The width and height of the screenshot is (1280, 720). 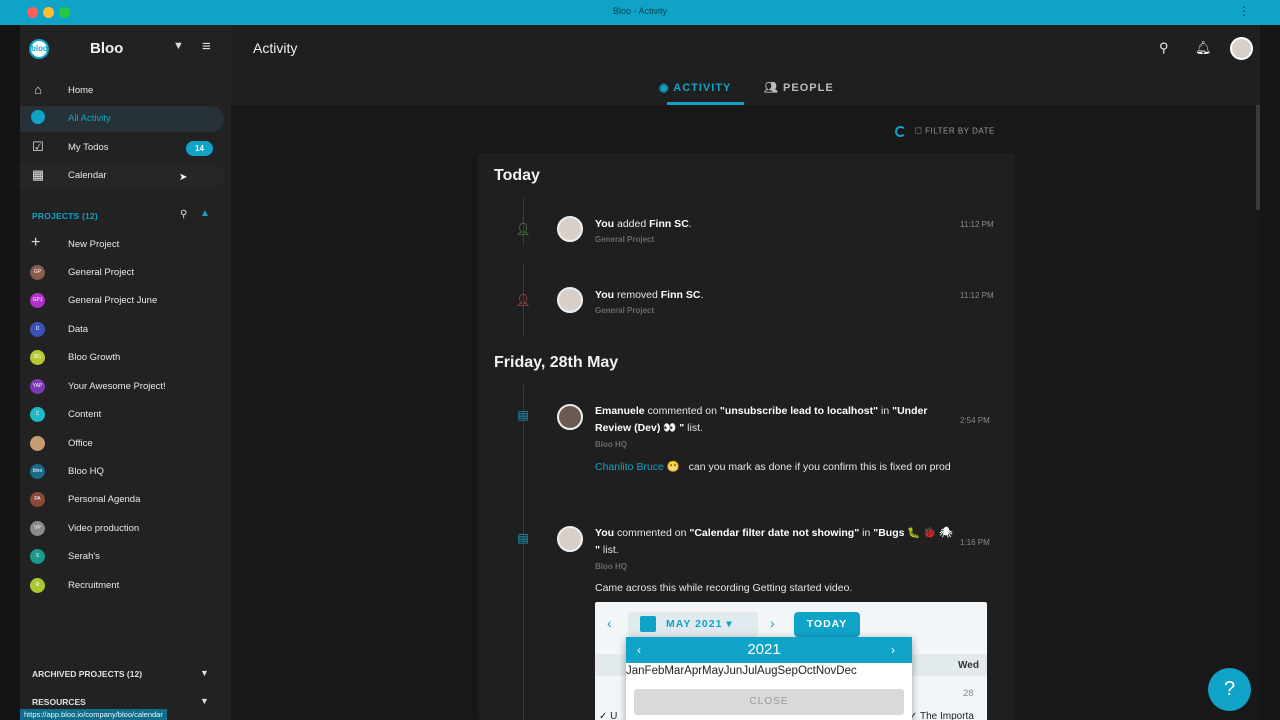 I want to click on plus-icon: +, so click(x=36, y=242).